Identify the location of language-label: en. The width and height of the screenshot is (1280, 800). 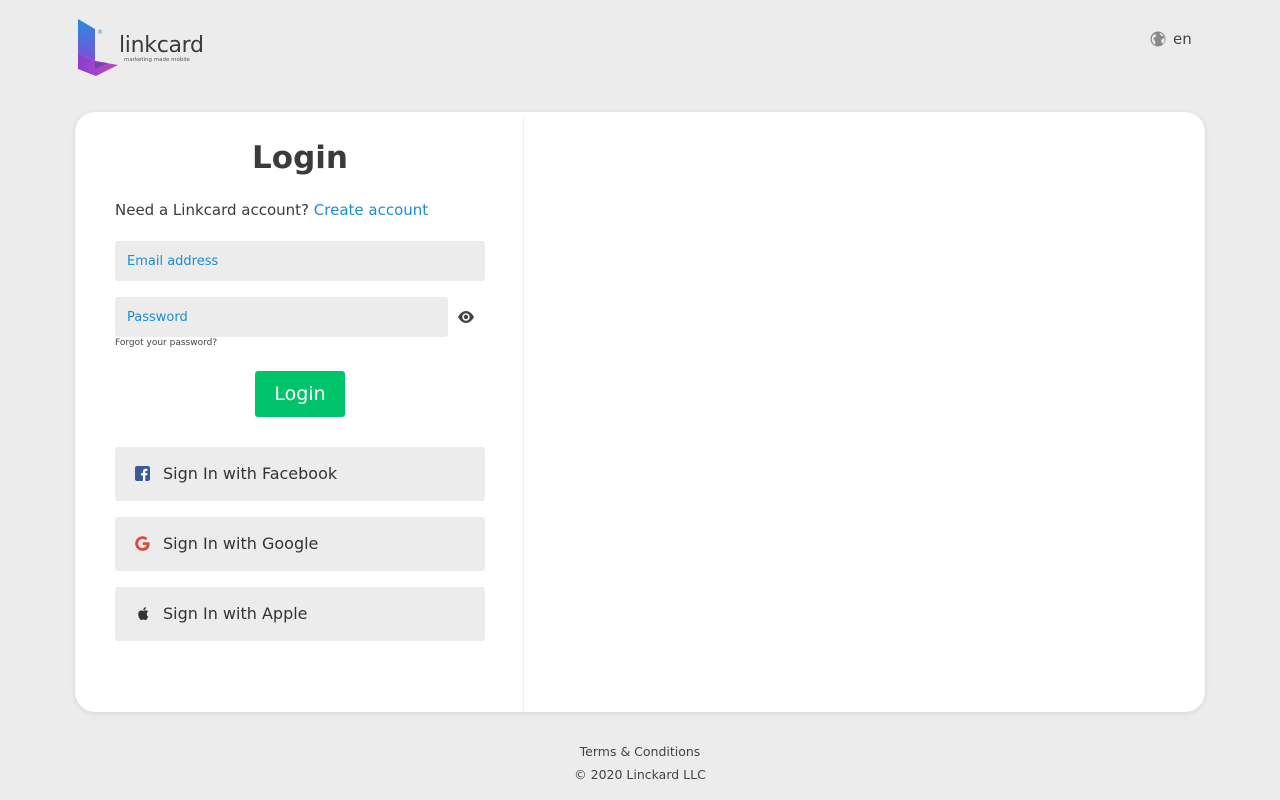
(1182, 39).